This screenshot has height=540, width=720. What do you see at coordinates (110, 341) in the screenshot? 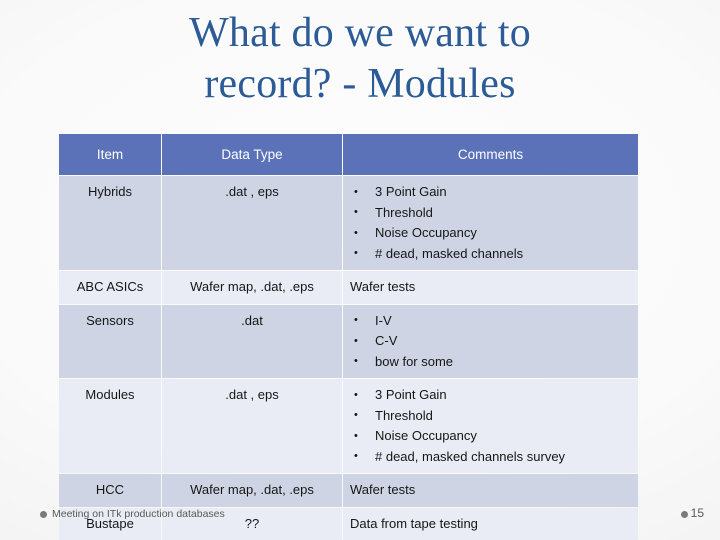
I see `cell-item: Sensors` at bounding box center [110, 341].